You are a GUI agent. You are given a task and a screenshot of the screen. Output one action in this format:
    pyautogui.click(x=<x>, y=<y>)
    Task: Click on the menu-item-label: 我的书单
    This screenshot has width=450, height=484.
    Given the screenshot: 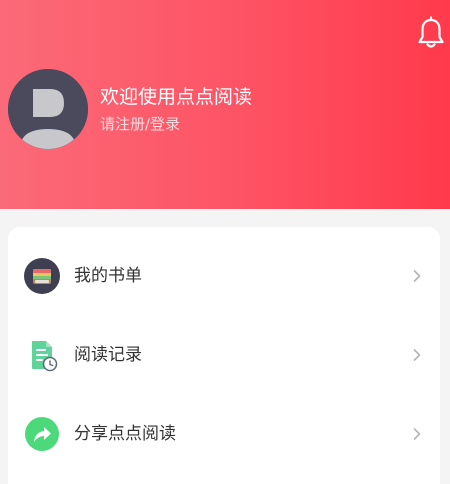 What is the action you would take?
    pyautogui.click(x=108, y=276)
    